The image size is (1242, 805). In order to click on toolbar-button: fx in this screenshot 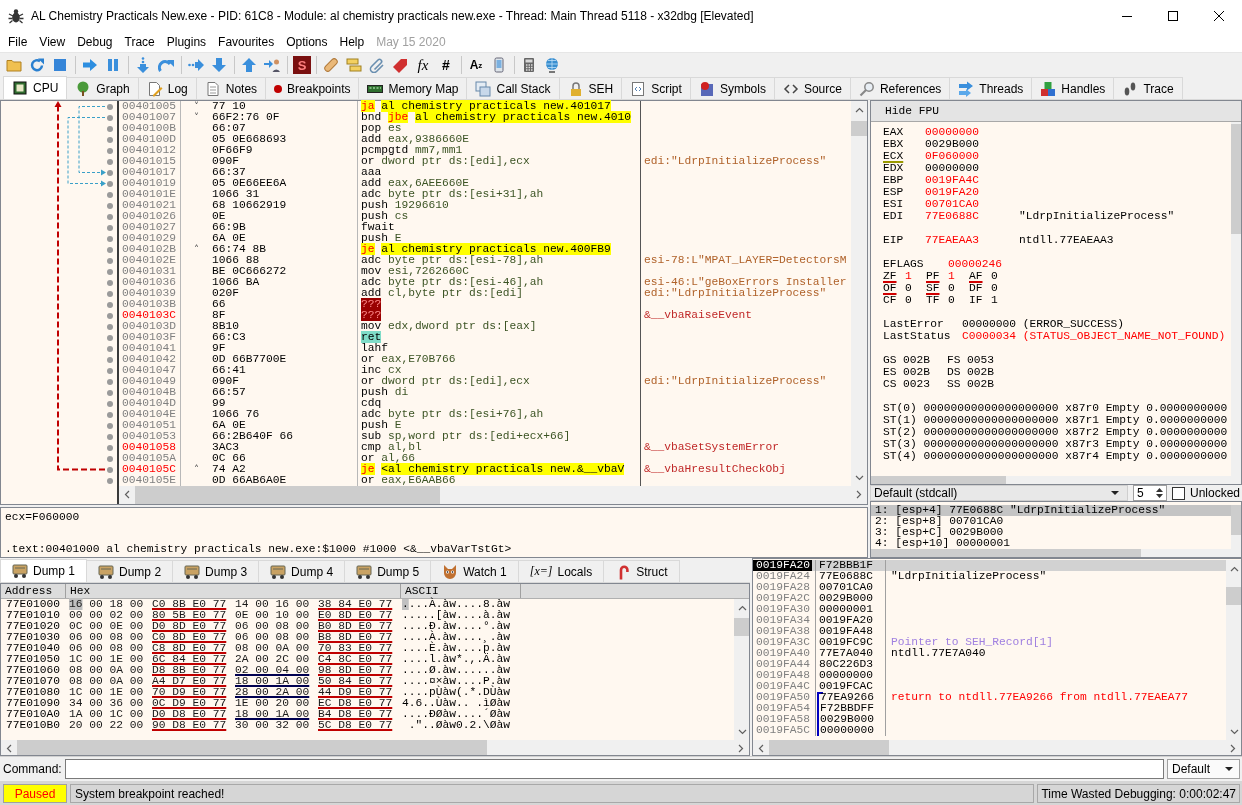, I will do `click(423, 65)`.